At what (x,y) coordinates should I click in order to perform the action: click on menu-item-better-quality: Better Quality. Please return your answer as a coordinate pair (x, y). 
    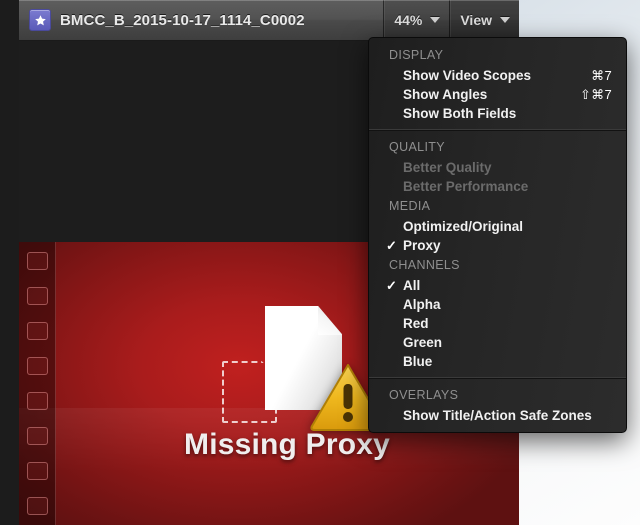
    Looking at the image, I should click on (497, 167).